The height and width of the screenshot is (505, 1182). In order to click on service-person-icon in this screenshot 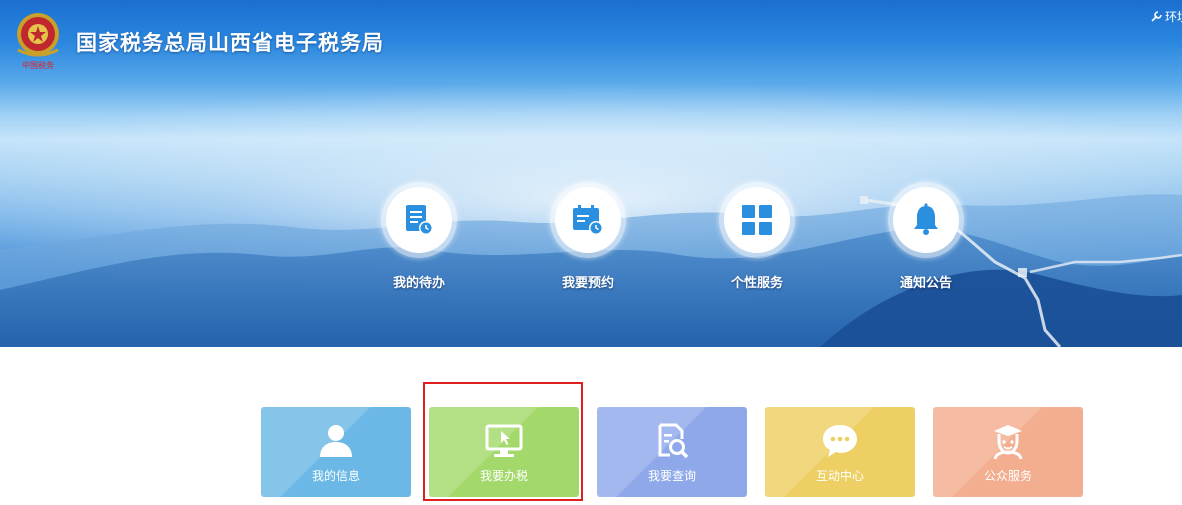, I will do `click(1008, 442)`.